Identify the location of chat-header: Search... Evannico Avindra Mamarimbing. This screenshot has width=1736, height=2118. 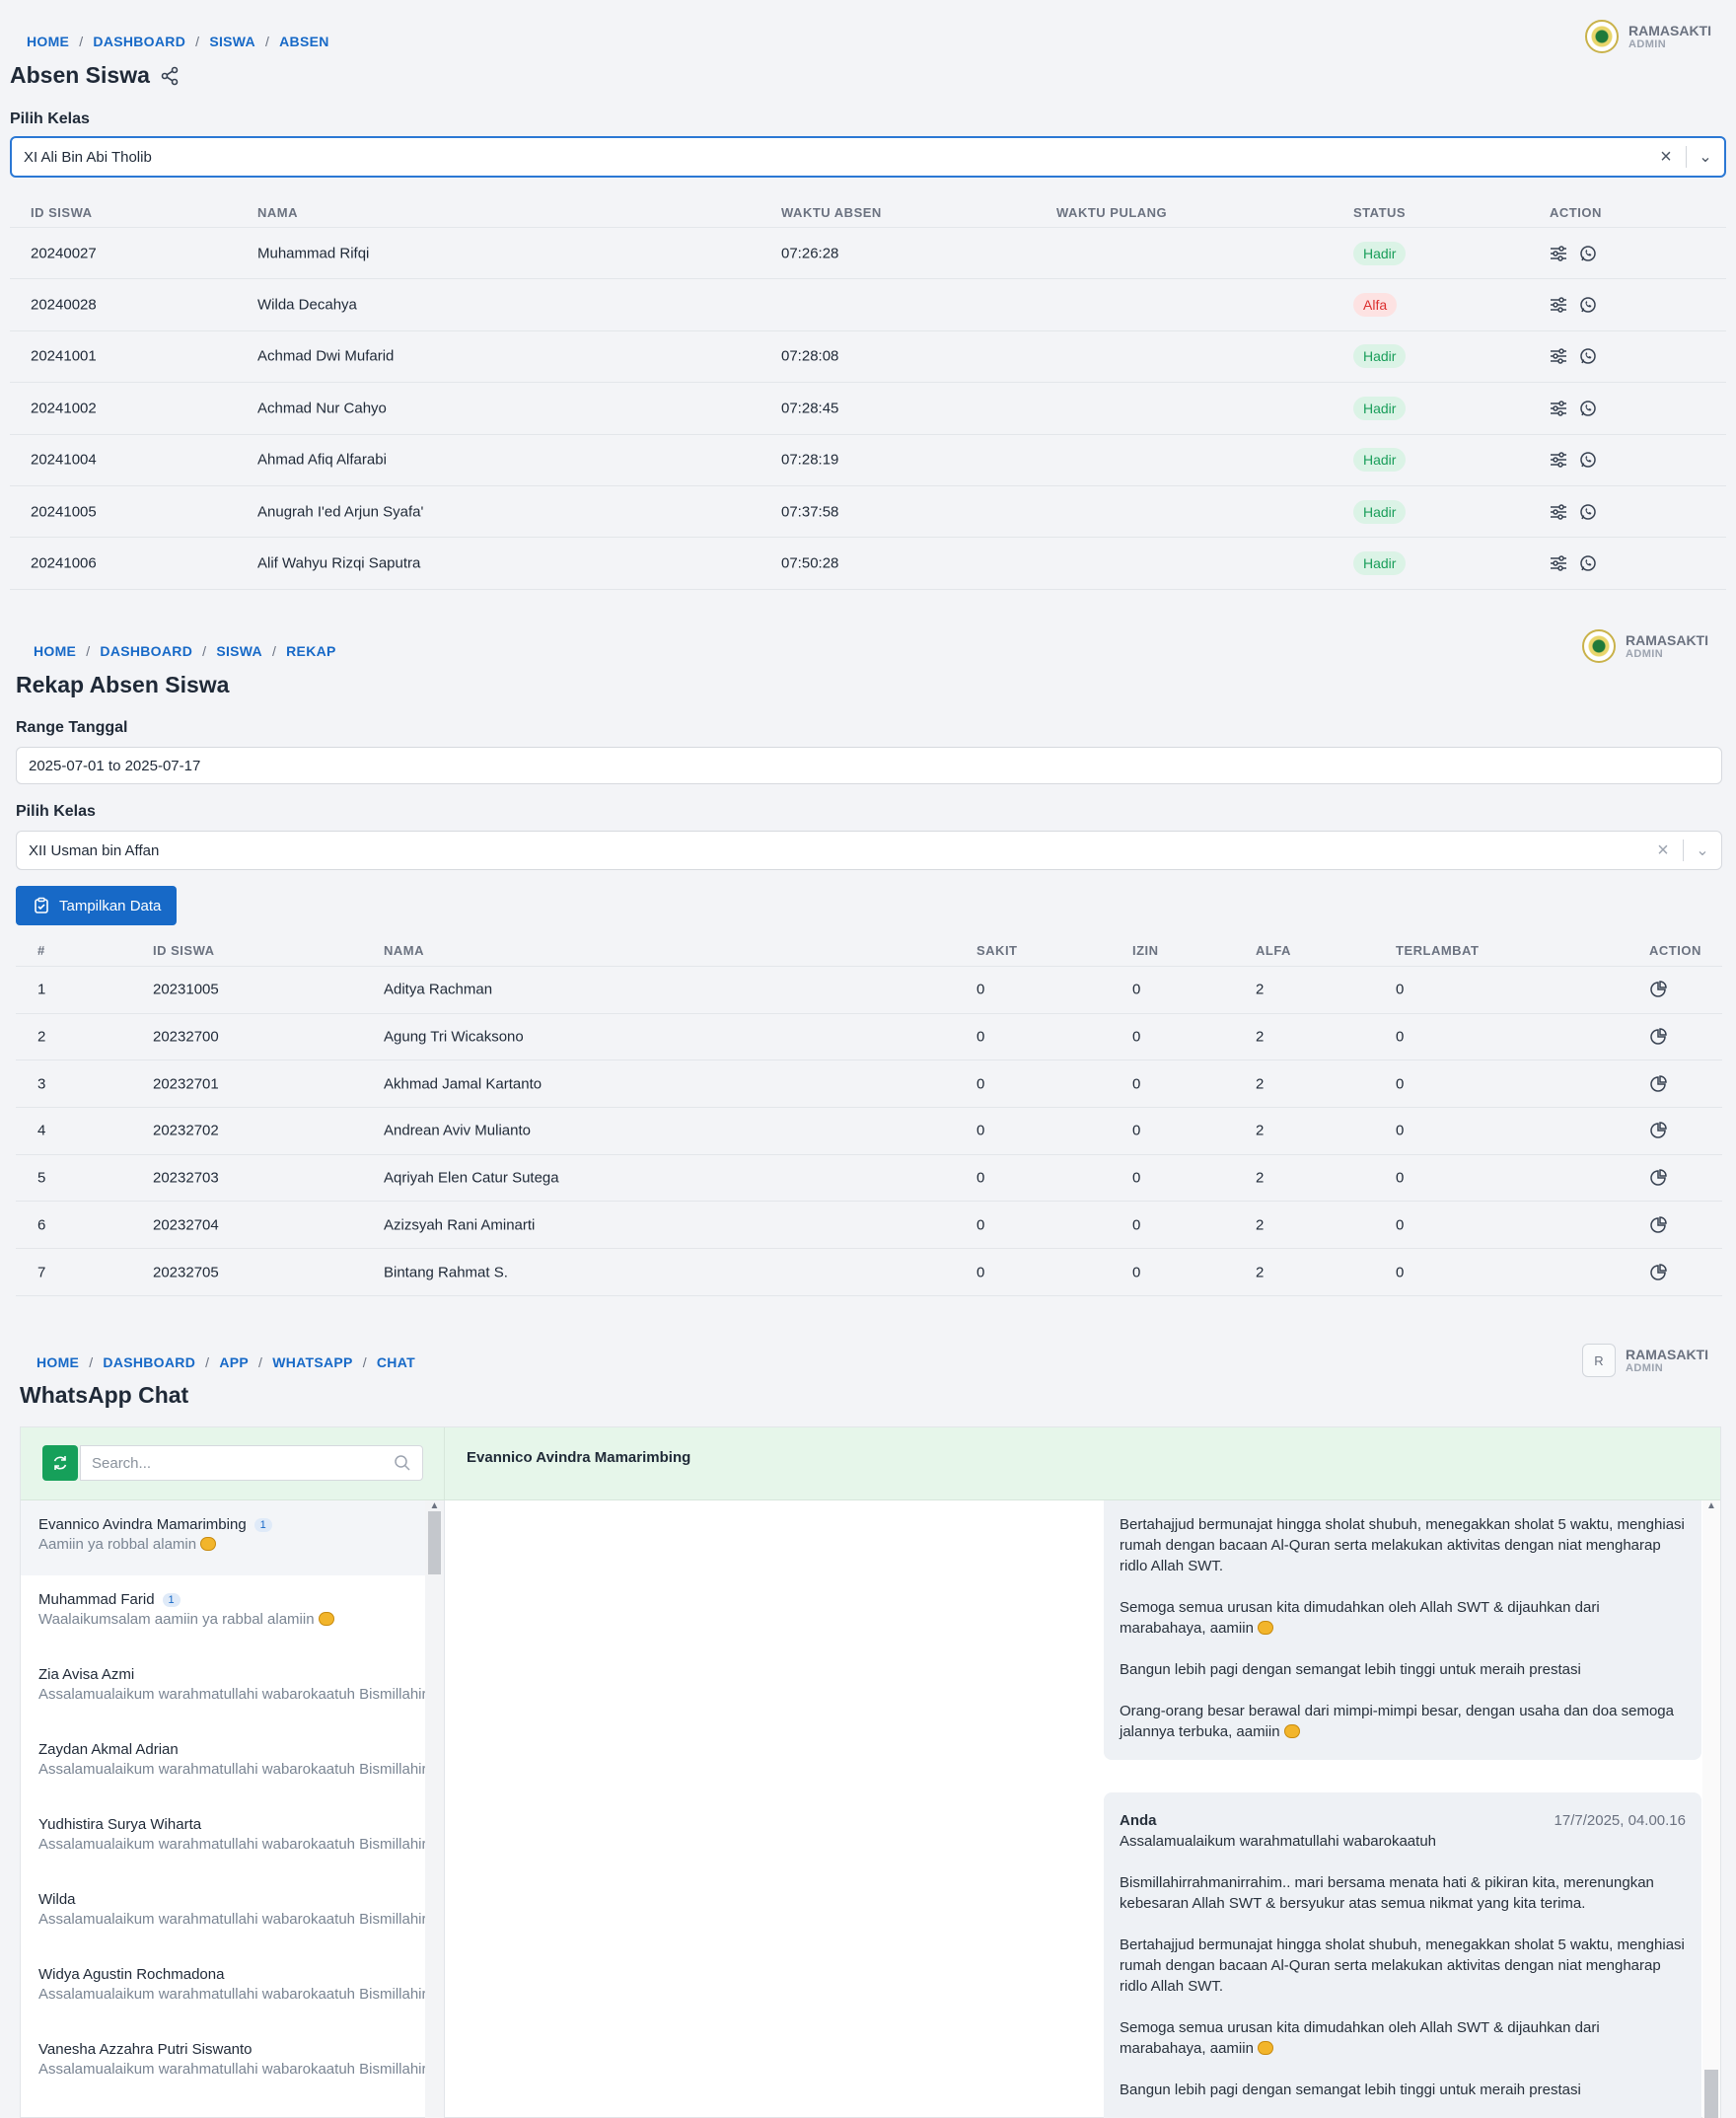
(871, 1464).